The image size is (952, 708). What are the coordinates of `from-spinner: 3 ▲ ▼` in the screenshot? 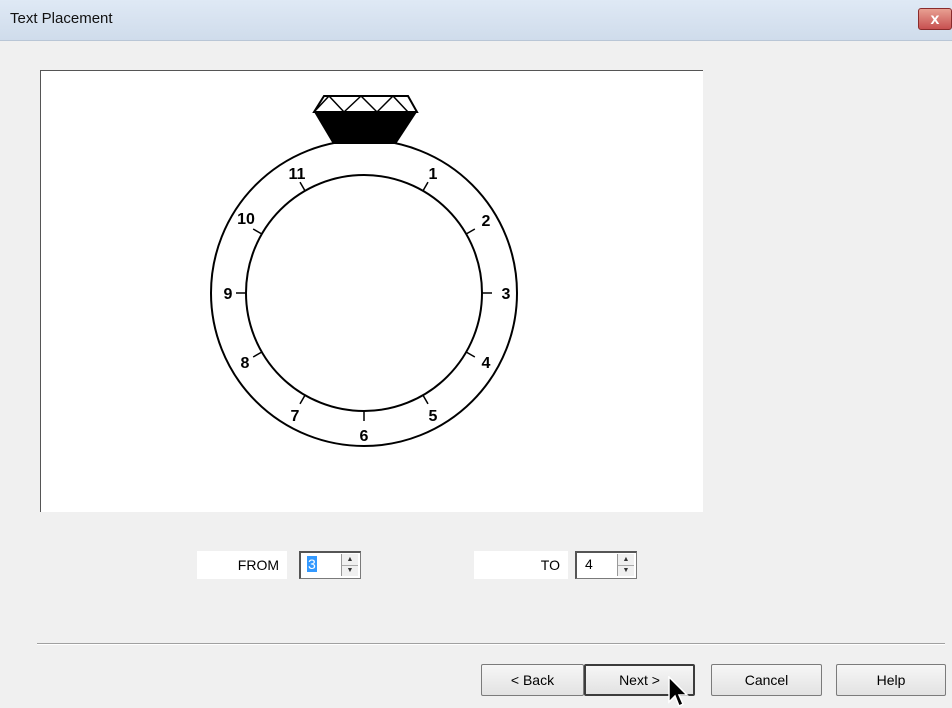 It's located at (330, 565).